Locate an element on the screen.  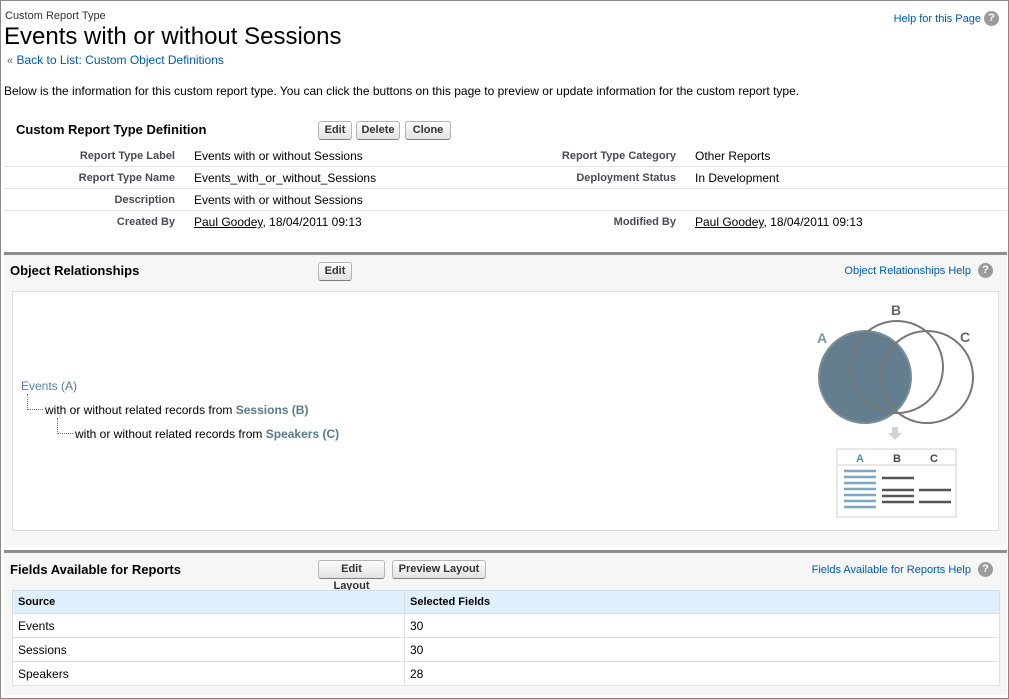
created-by-user-link: Paul Goodey is located at coordinates (228, 222).